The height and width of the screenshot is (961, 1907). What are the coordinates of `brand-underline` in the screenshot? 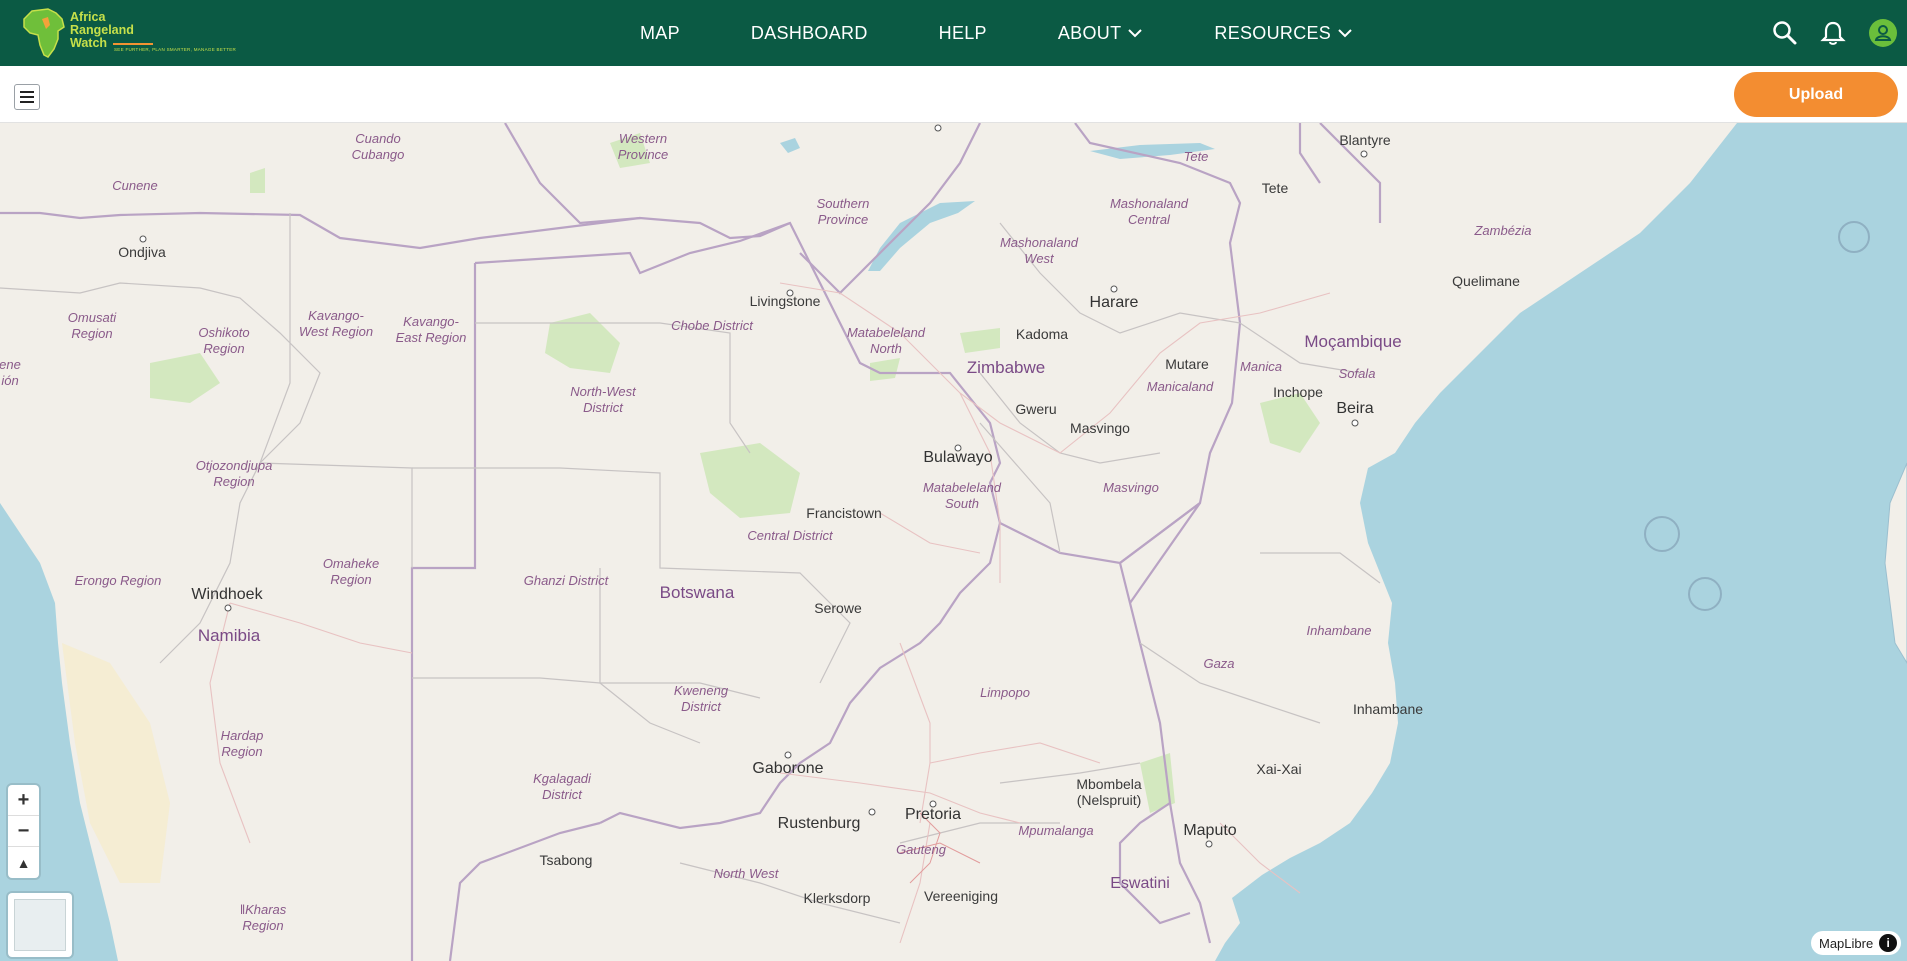 It's located at (133, 44).